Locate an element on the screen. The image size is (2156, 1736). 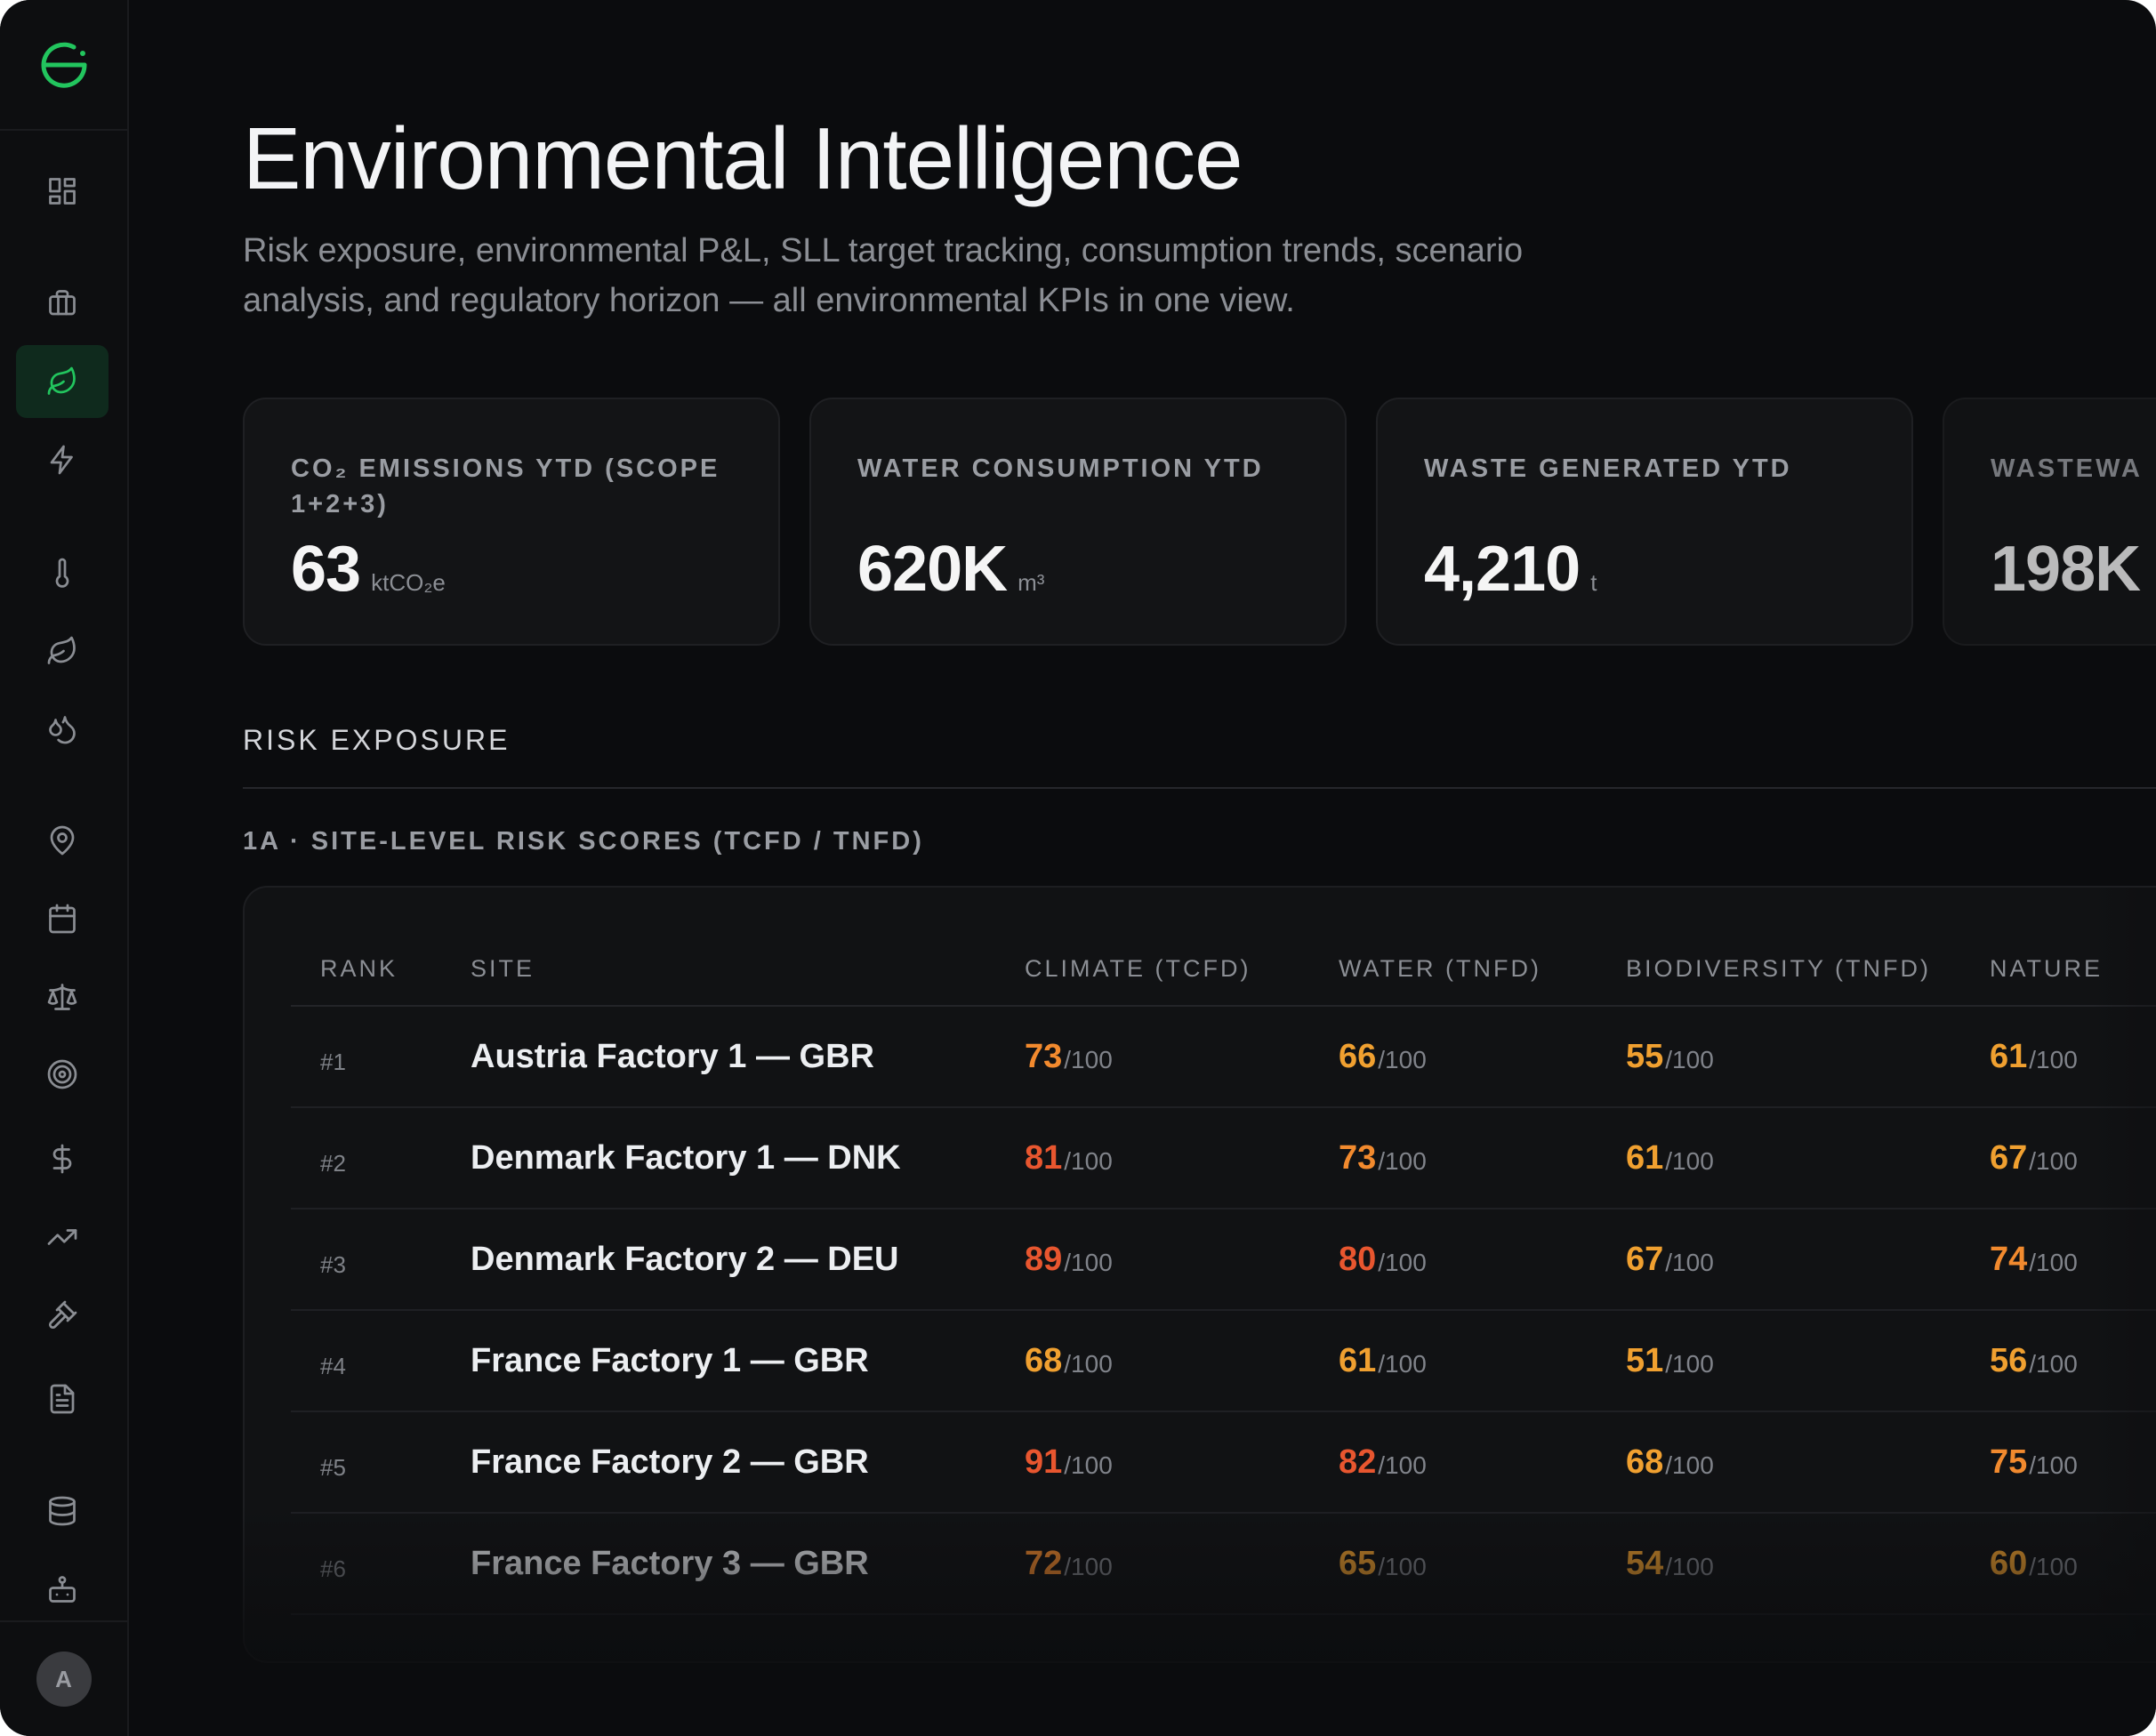
water-score-cell: 65/100 is located at coordinates (1383, 1563).